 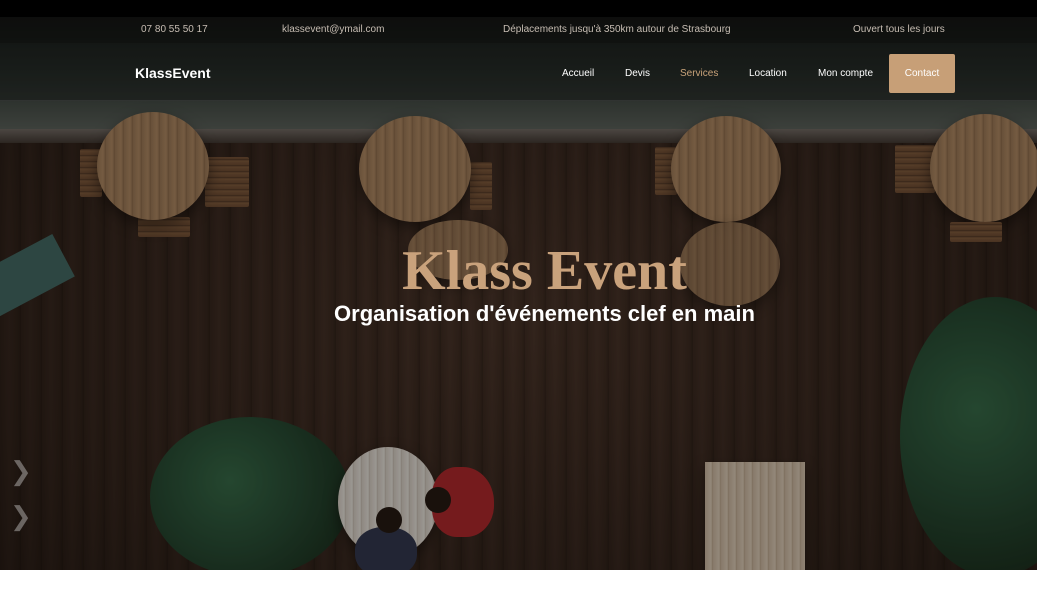 What do you see at coordinates (544, 313) in the screenshot?
I see `hero-subtitle: Organisation d'événements clef en main` at bounding box center [544, 313].